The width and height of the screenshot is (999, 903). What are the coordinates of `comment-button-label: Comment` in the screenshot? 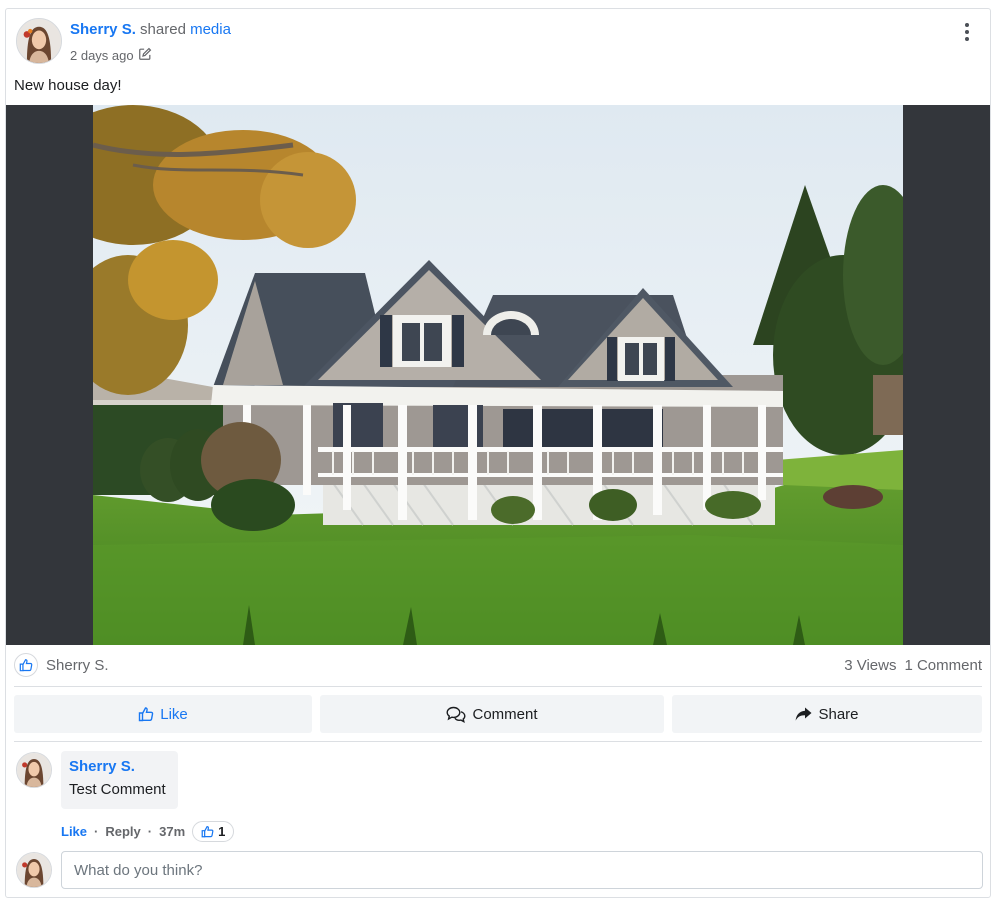 It's located at (505, 714).